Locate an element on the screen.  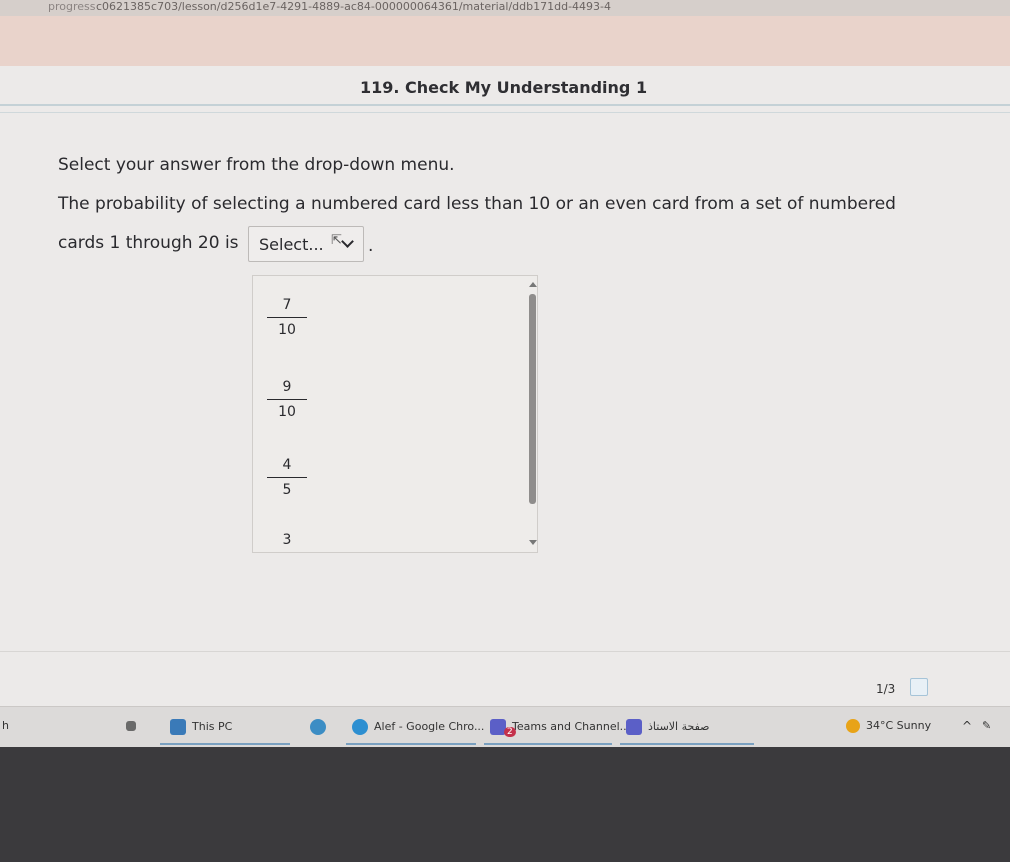
option-numerator: 4 is located at coordinates (287, 465).